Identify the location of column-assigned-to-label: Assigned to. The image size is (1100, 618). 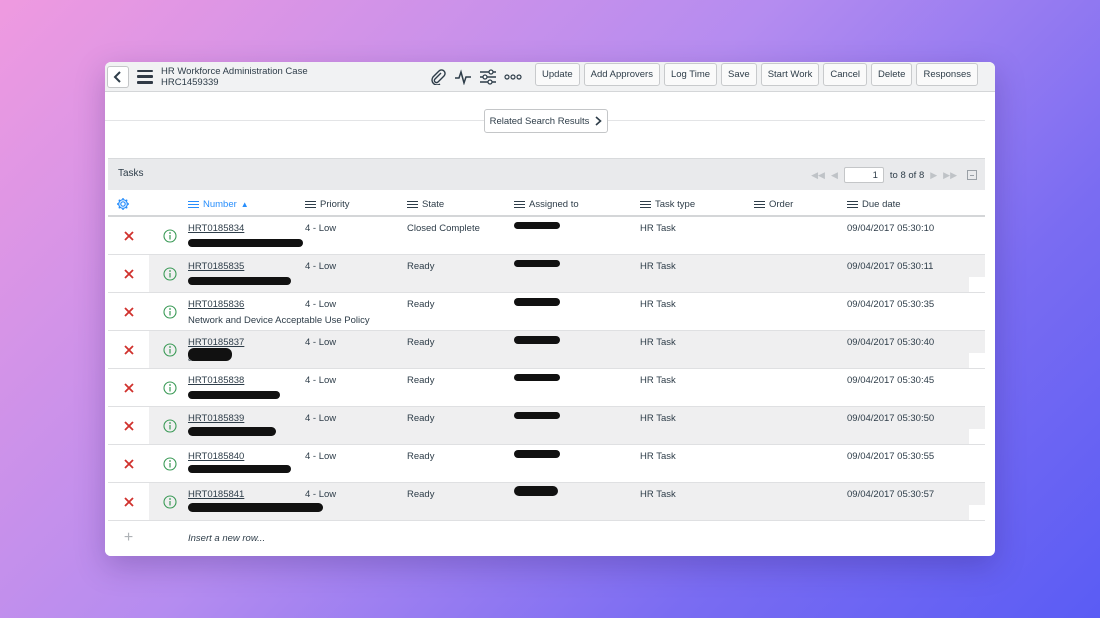
(554, 204).